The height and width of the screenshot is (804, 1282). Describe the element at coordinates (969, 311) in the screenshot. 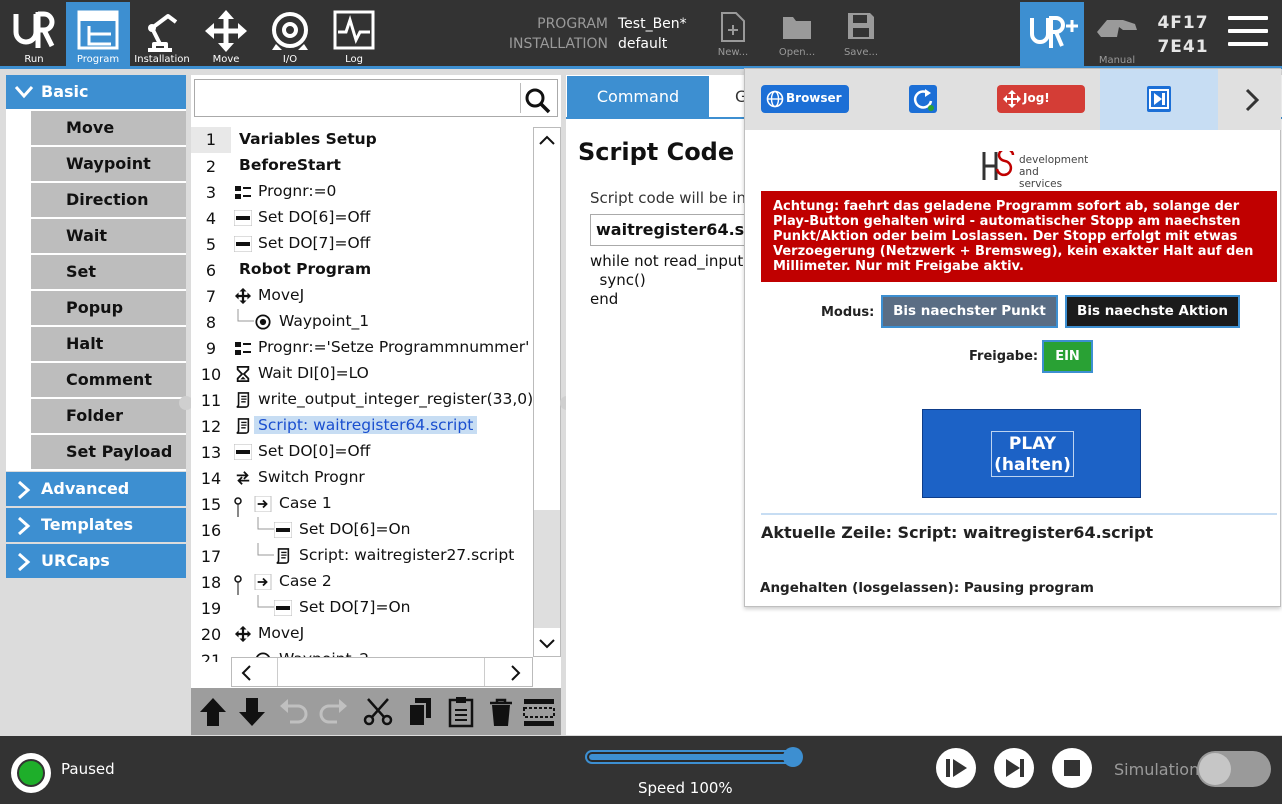

I see `modus-next-point-button: Bis naechster Punkt` at that location.